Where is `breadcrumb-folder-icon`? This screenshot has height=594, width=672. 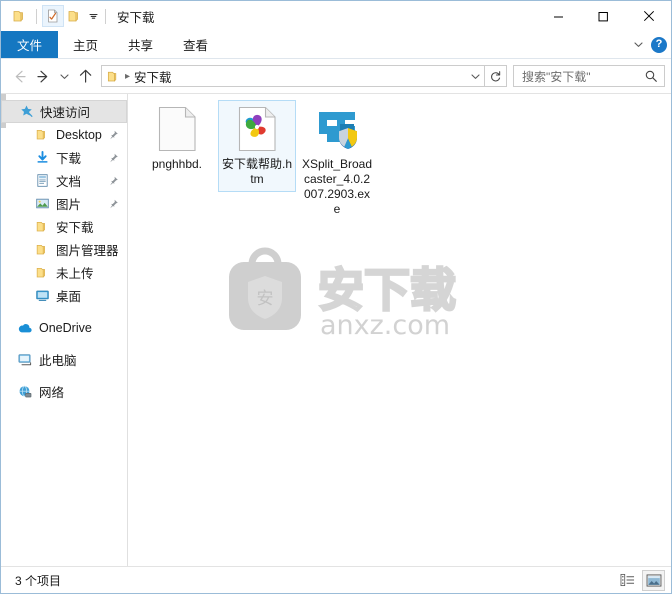
breadcrumb-folder-icon is located at coordinates (113, 76).